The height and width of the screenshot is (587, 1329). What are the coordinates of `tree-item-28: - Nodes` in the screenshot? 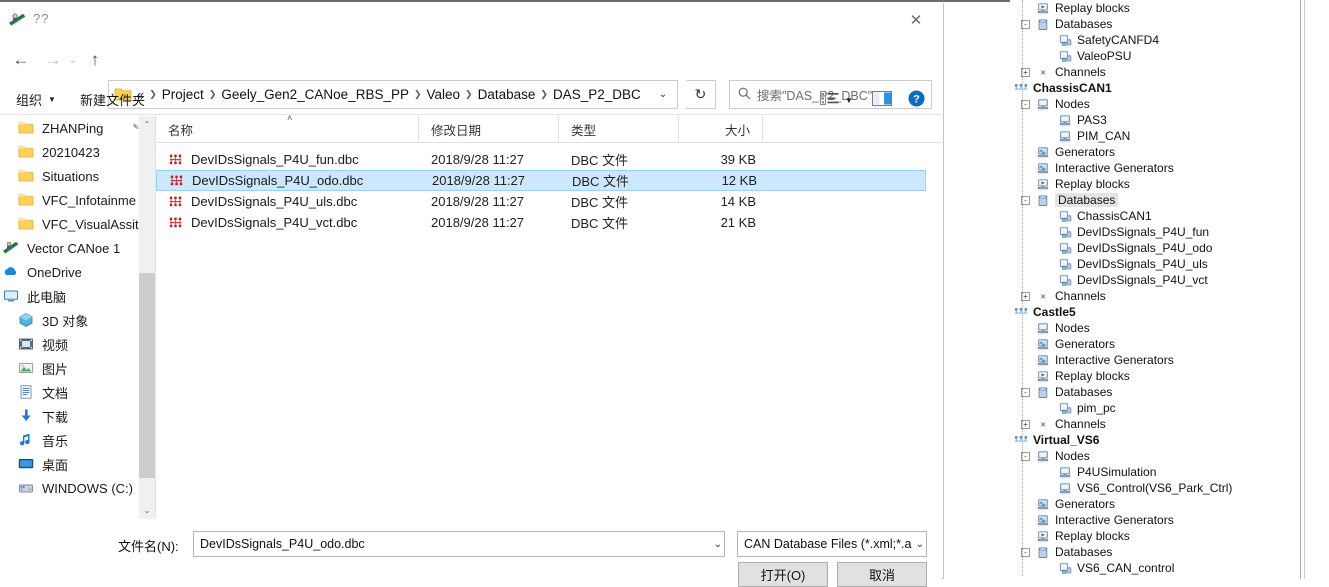 It's located at (1155, 456).